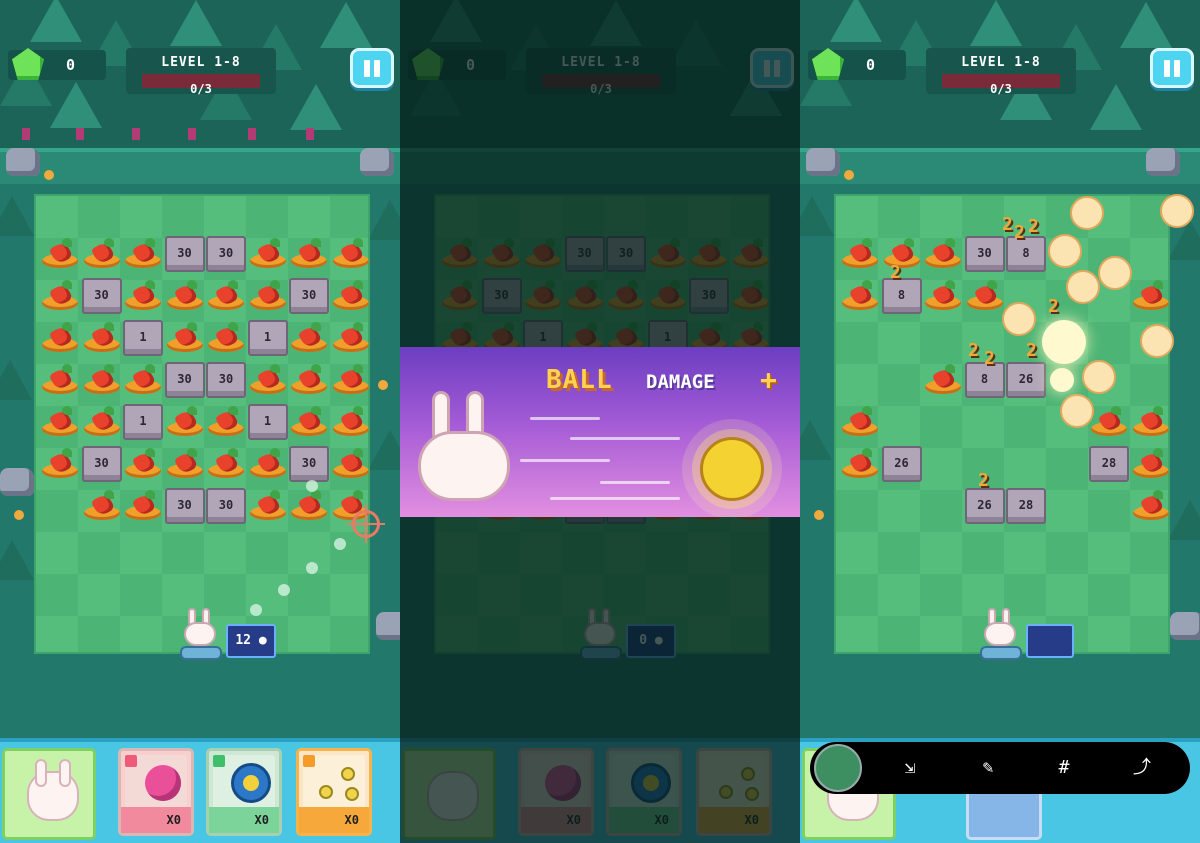 The width and height of the screenshot is (1200, 843). Describe the element at coordinates (163, 783) in the screenshot. I see `bomb-icon` at that location.